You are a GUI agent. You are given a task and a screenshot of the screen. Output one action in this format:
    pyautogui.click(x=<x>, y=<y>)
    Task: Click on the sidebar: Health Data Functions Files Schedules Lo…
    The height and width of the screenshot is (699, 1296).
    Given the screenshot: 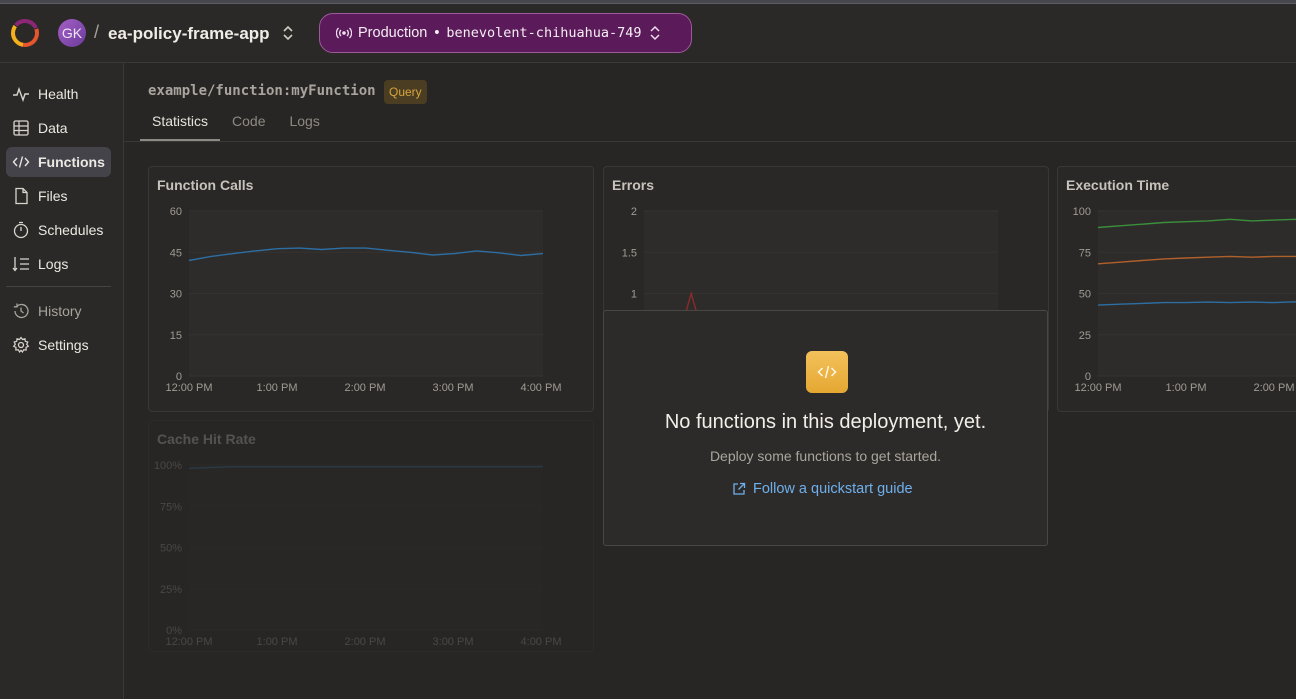 What is the action you would take?
    pyautogui.click(x=62, y=381)
    